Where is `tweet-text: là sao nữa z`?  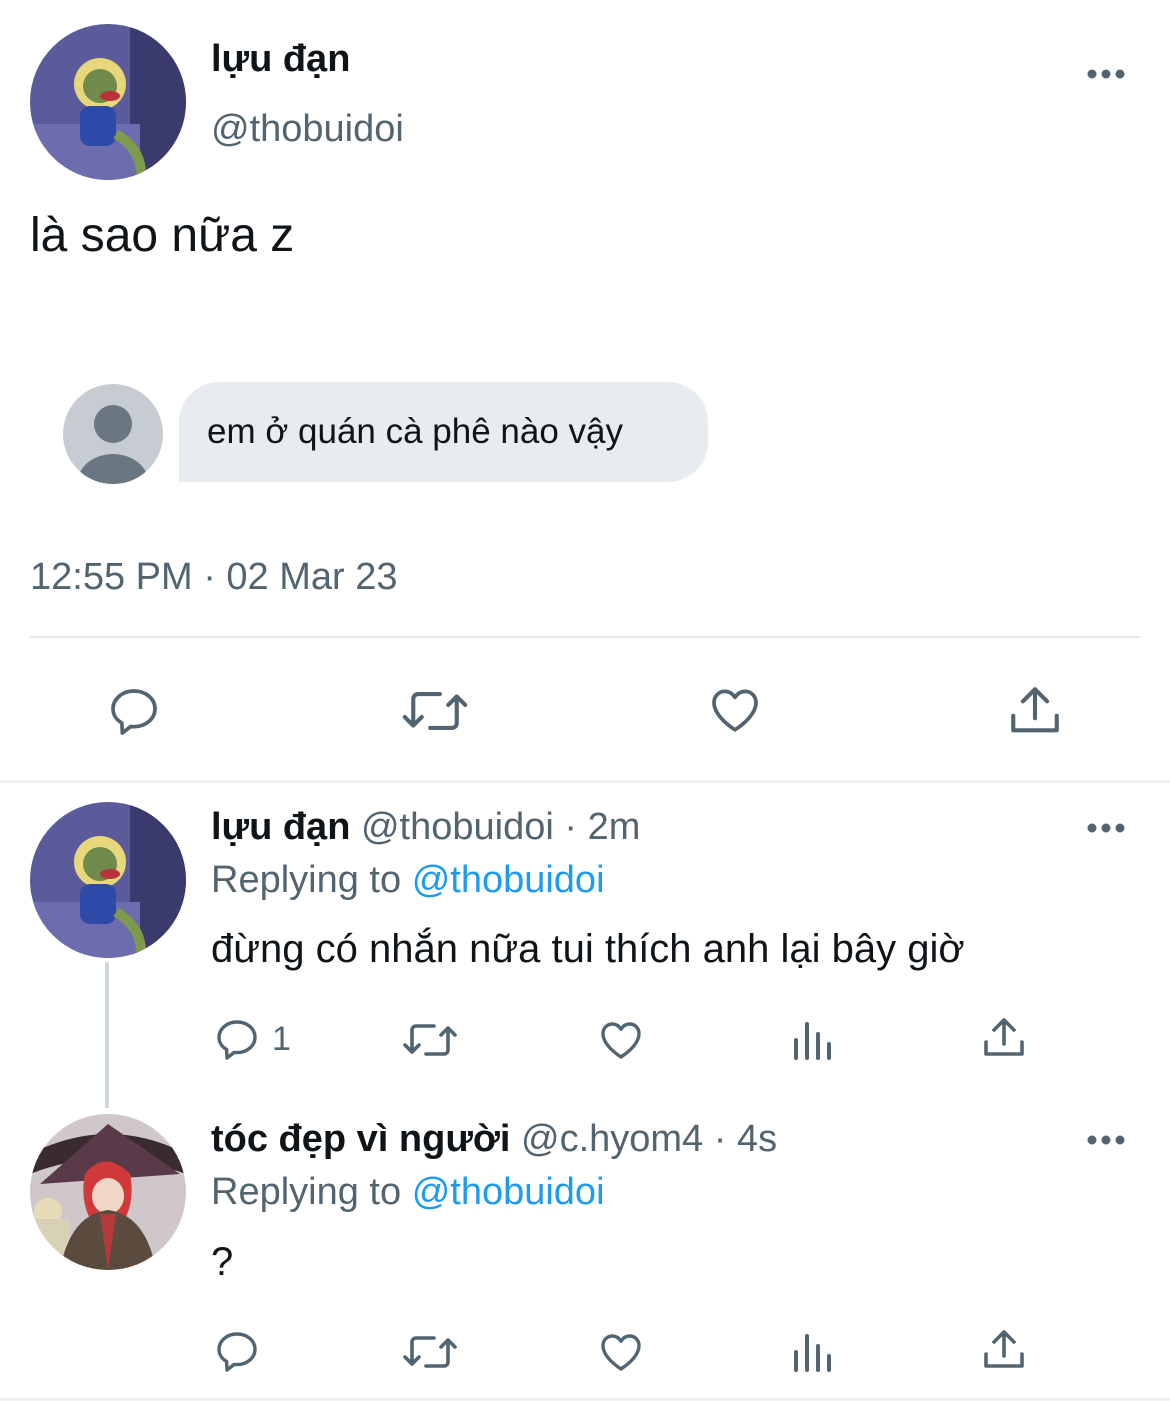
tweet-text: là sao nữa z is located at coordinates (162, 235).